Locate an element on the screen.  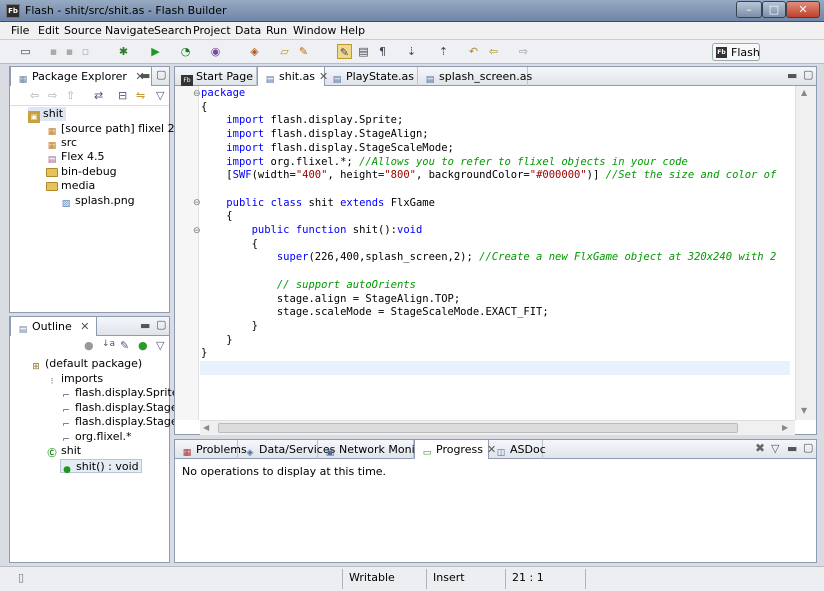
hide-fields-icon: ● is located at coordinates (89, 345).